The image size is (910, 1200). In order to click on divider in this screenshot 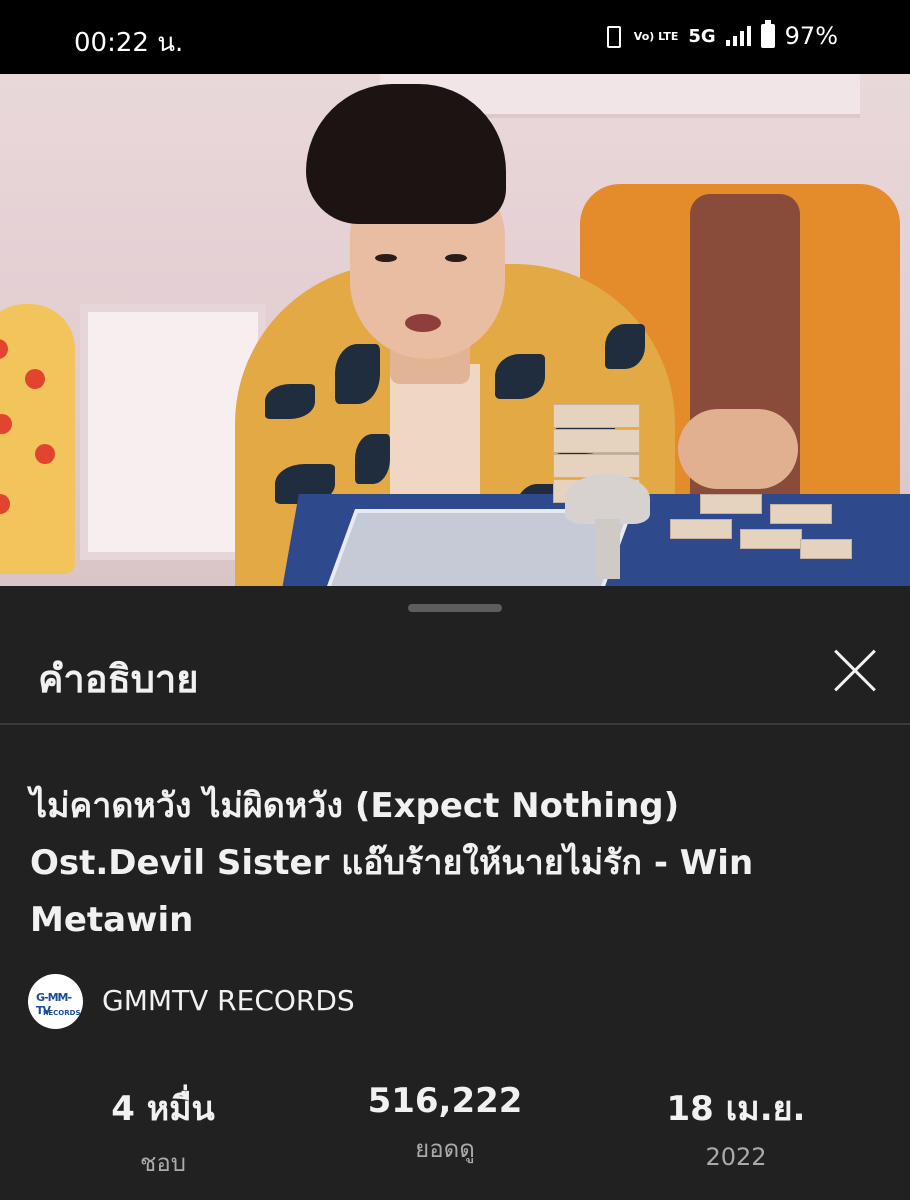, I will do `click(455, 724)`.